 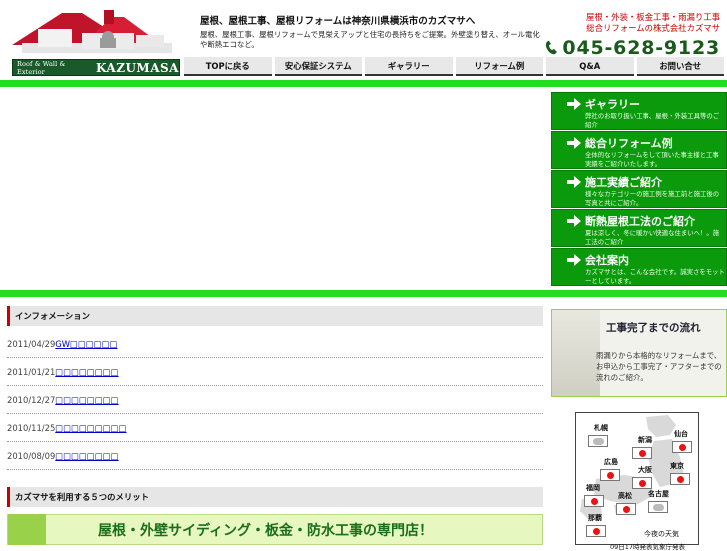 I want to click on list-item: 2011/01/21 □□□□□□□□, so click(x=275, y=372).